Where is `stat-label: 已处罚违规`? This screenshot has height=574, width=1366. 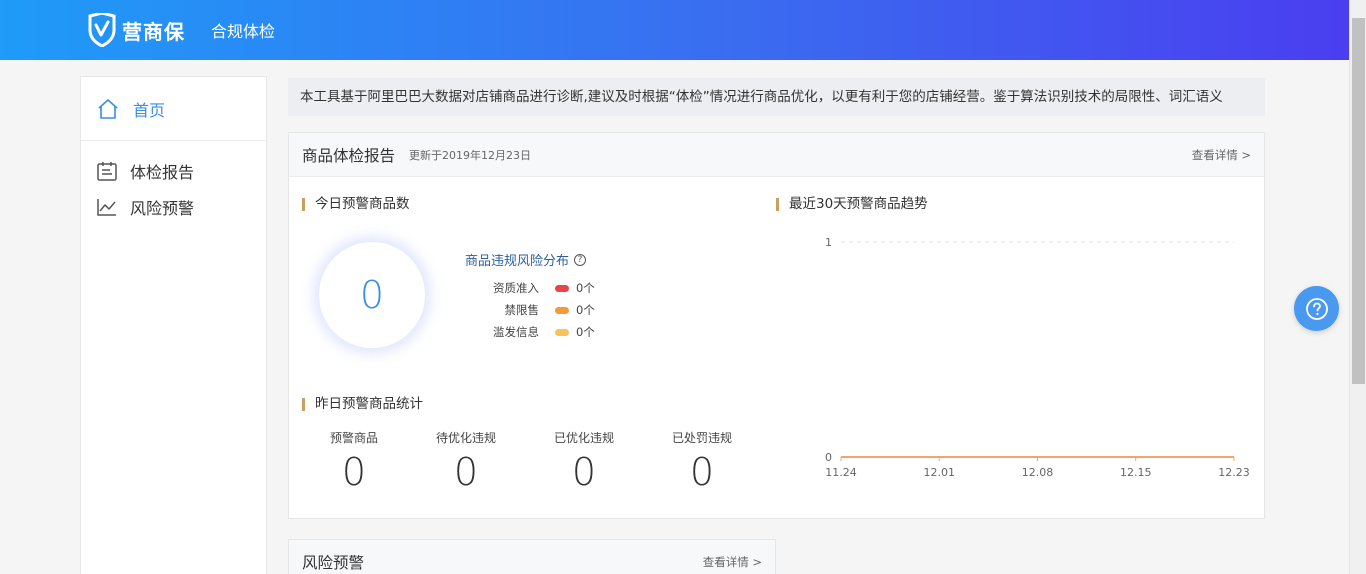
stat-label: 已处罚违规 is located at coordinates (701, 438).